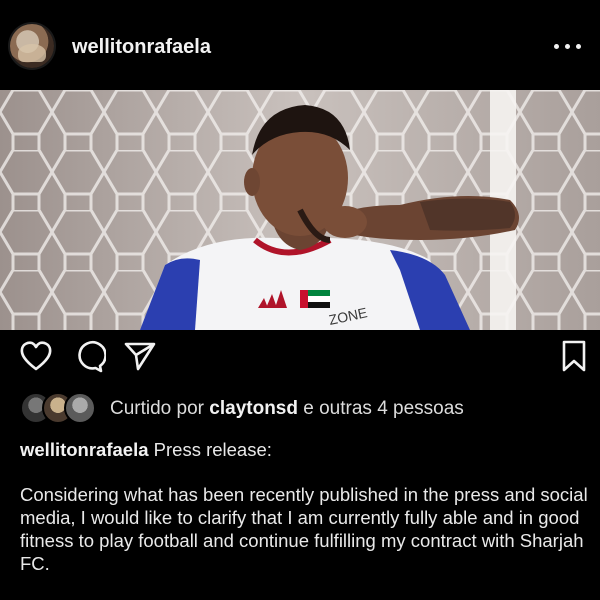 The height and width of the screenshot is (600, 600). Describe the element at coordinates (383, 408) in the screenshot. I see `likes-suffix: e outras 4 pessoas` at that location.